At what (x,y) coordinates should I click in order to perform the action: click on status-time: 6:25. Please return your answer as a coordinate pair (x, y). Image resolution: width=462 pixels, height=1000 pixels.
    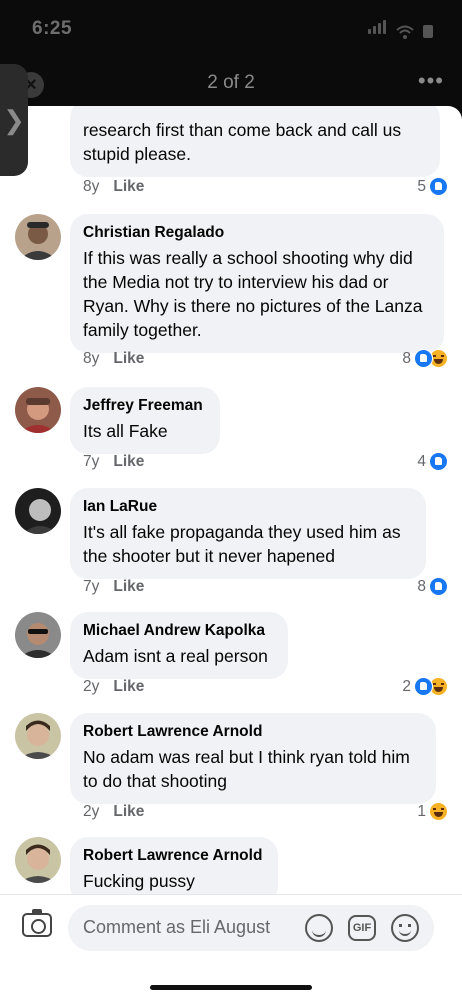
    Looking at the image, I should click on (52, 28).